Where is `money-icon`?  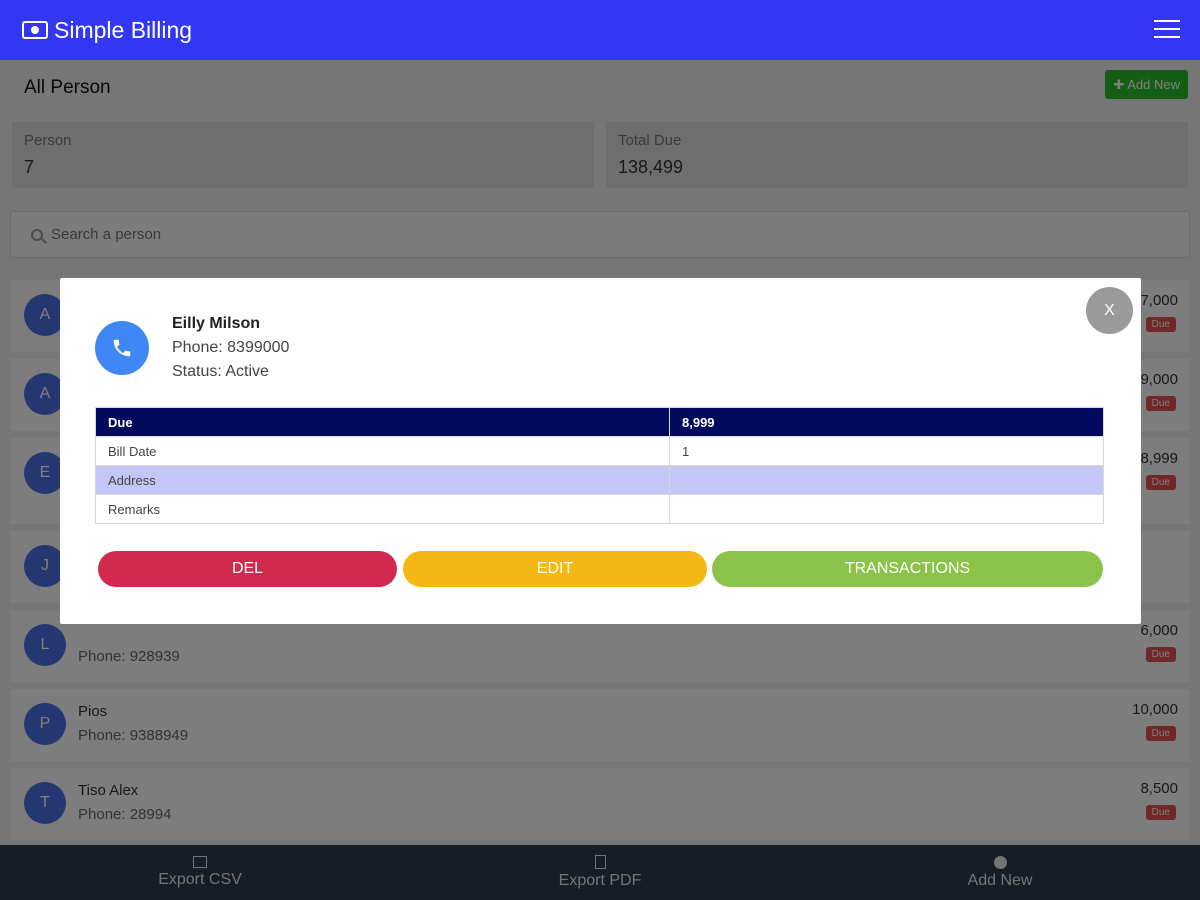 money-icon is located at coordinates (35, 30).